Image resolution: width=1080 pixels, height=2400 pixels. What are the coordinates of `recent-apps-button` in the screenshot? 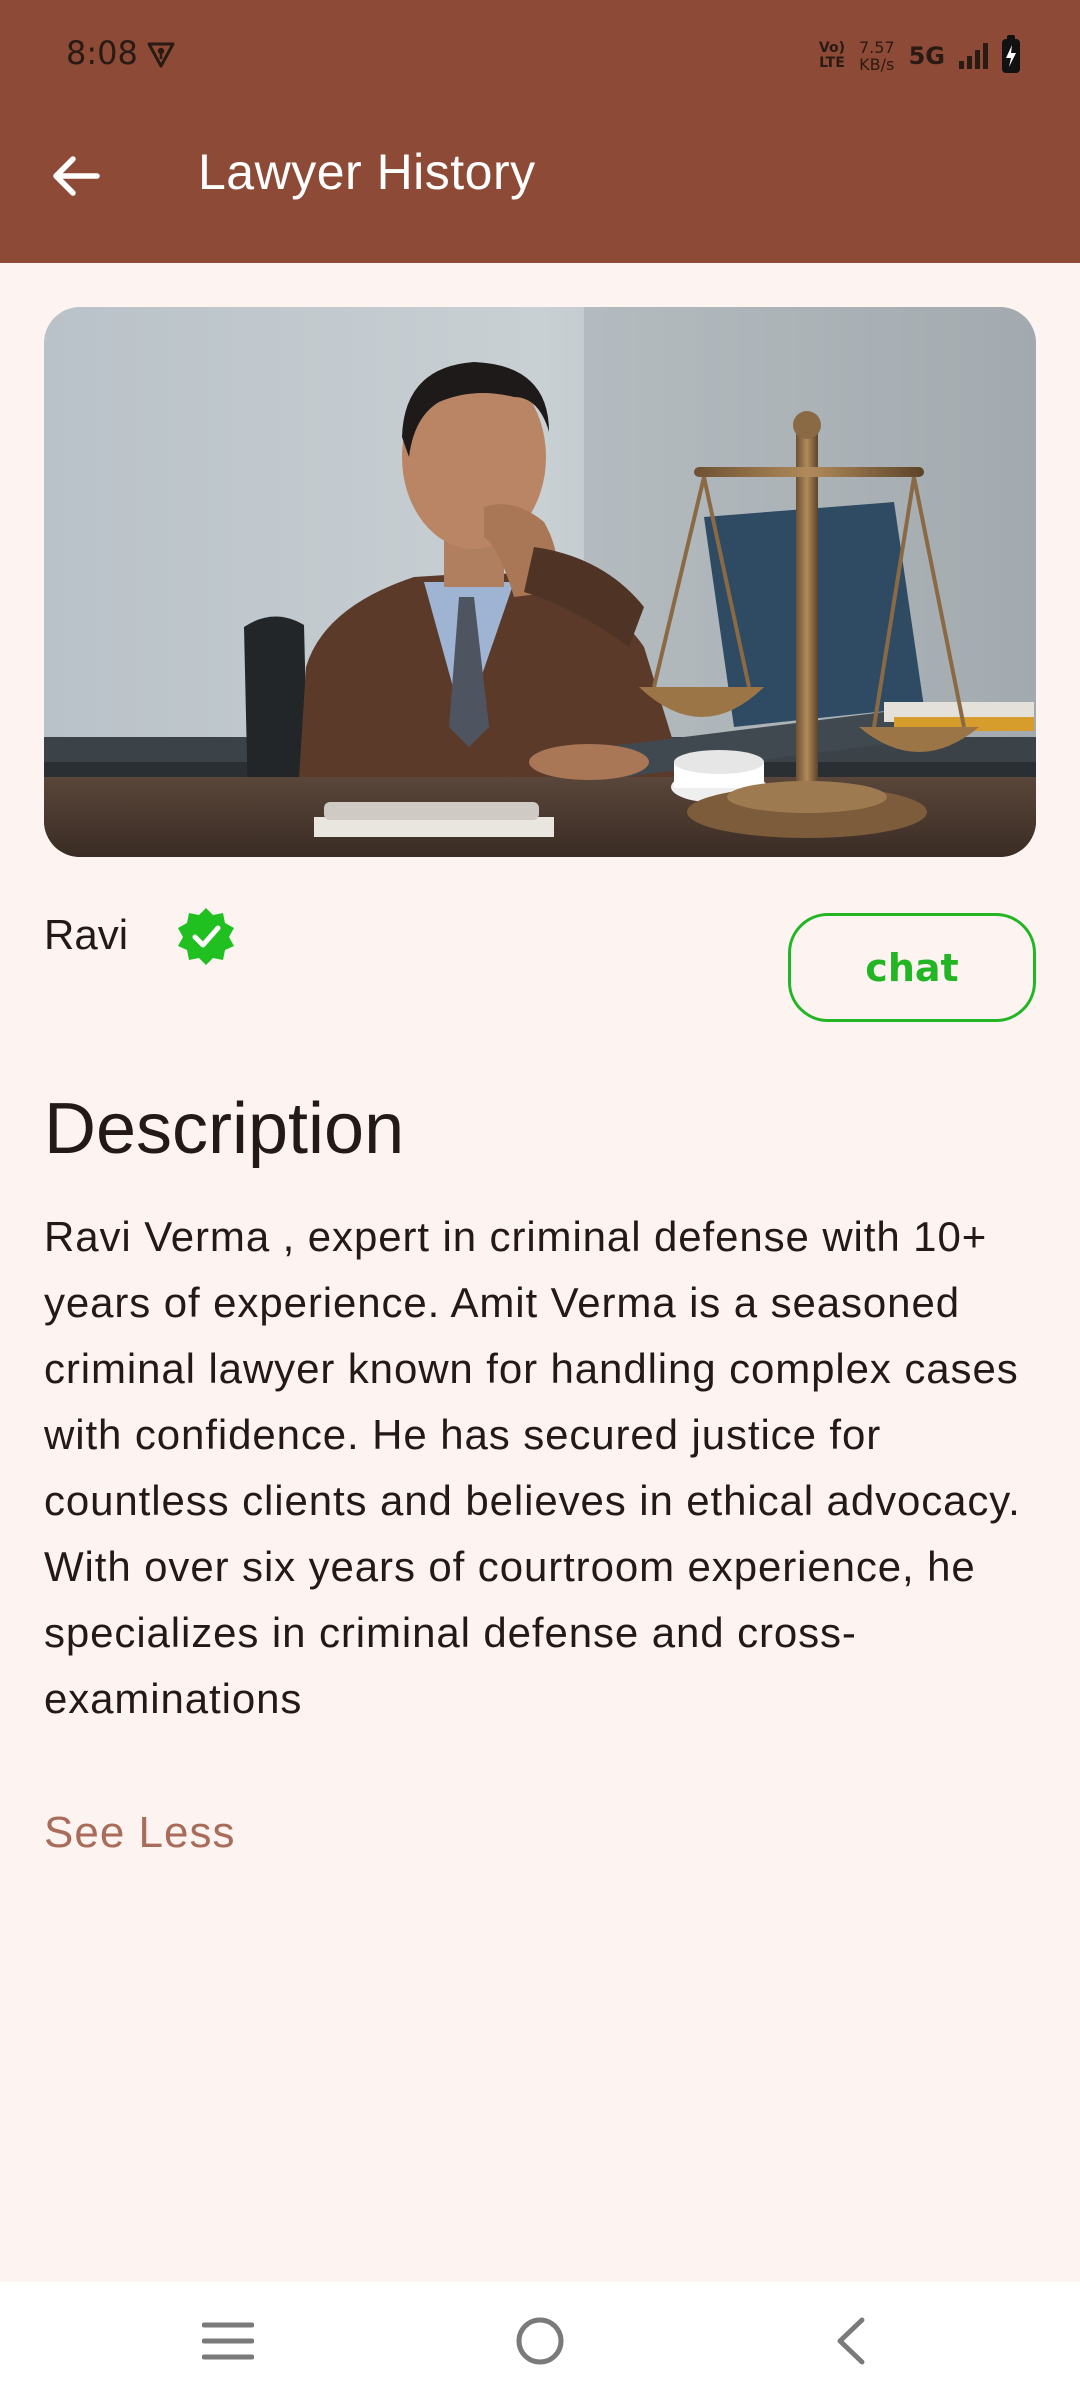 It's located at (228, 2341).